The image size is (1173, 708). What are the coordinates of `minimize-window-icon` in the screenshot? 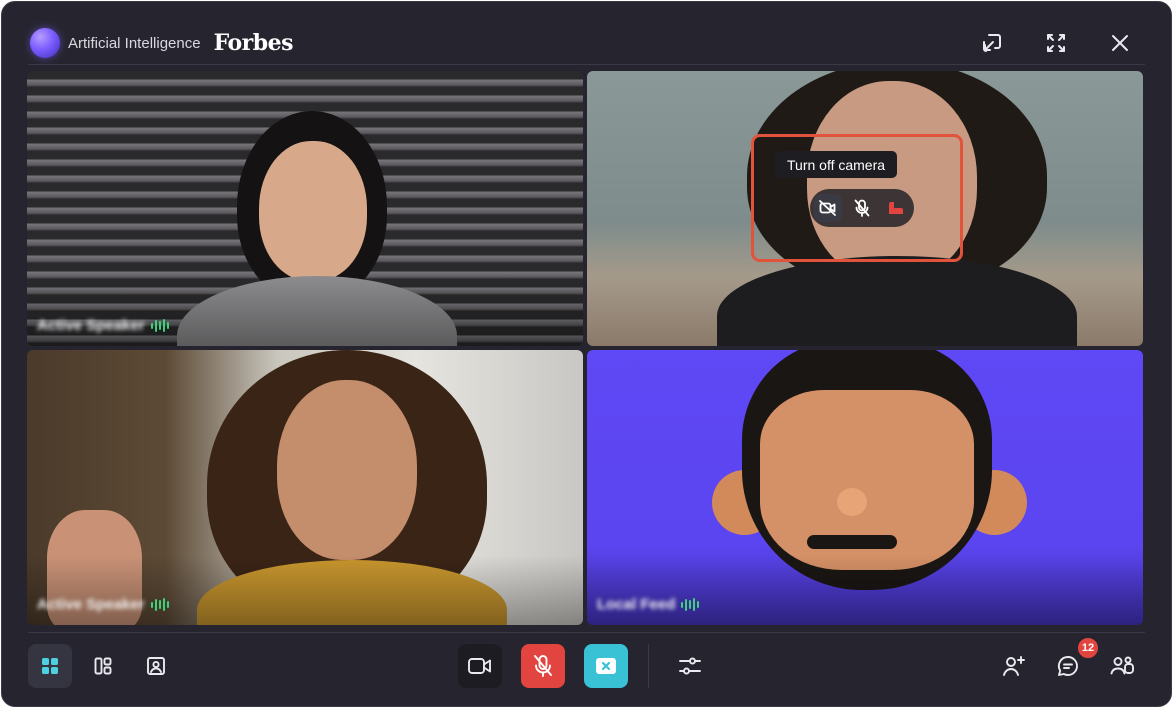 It's located at (992, 43).